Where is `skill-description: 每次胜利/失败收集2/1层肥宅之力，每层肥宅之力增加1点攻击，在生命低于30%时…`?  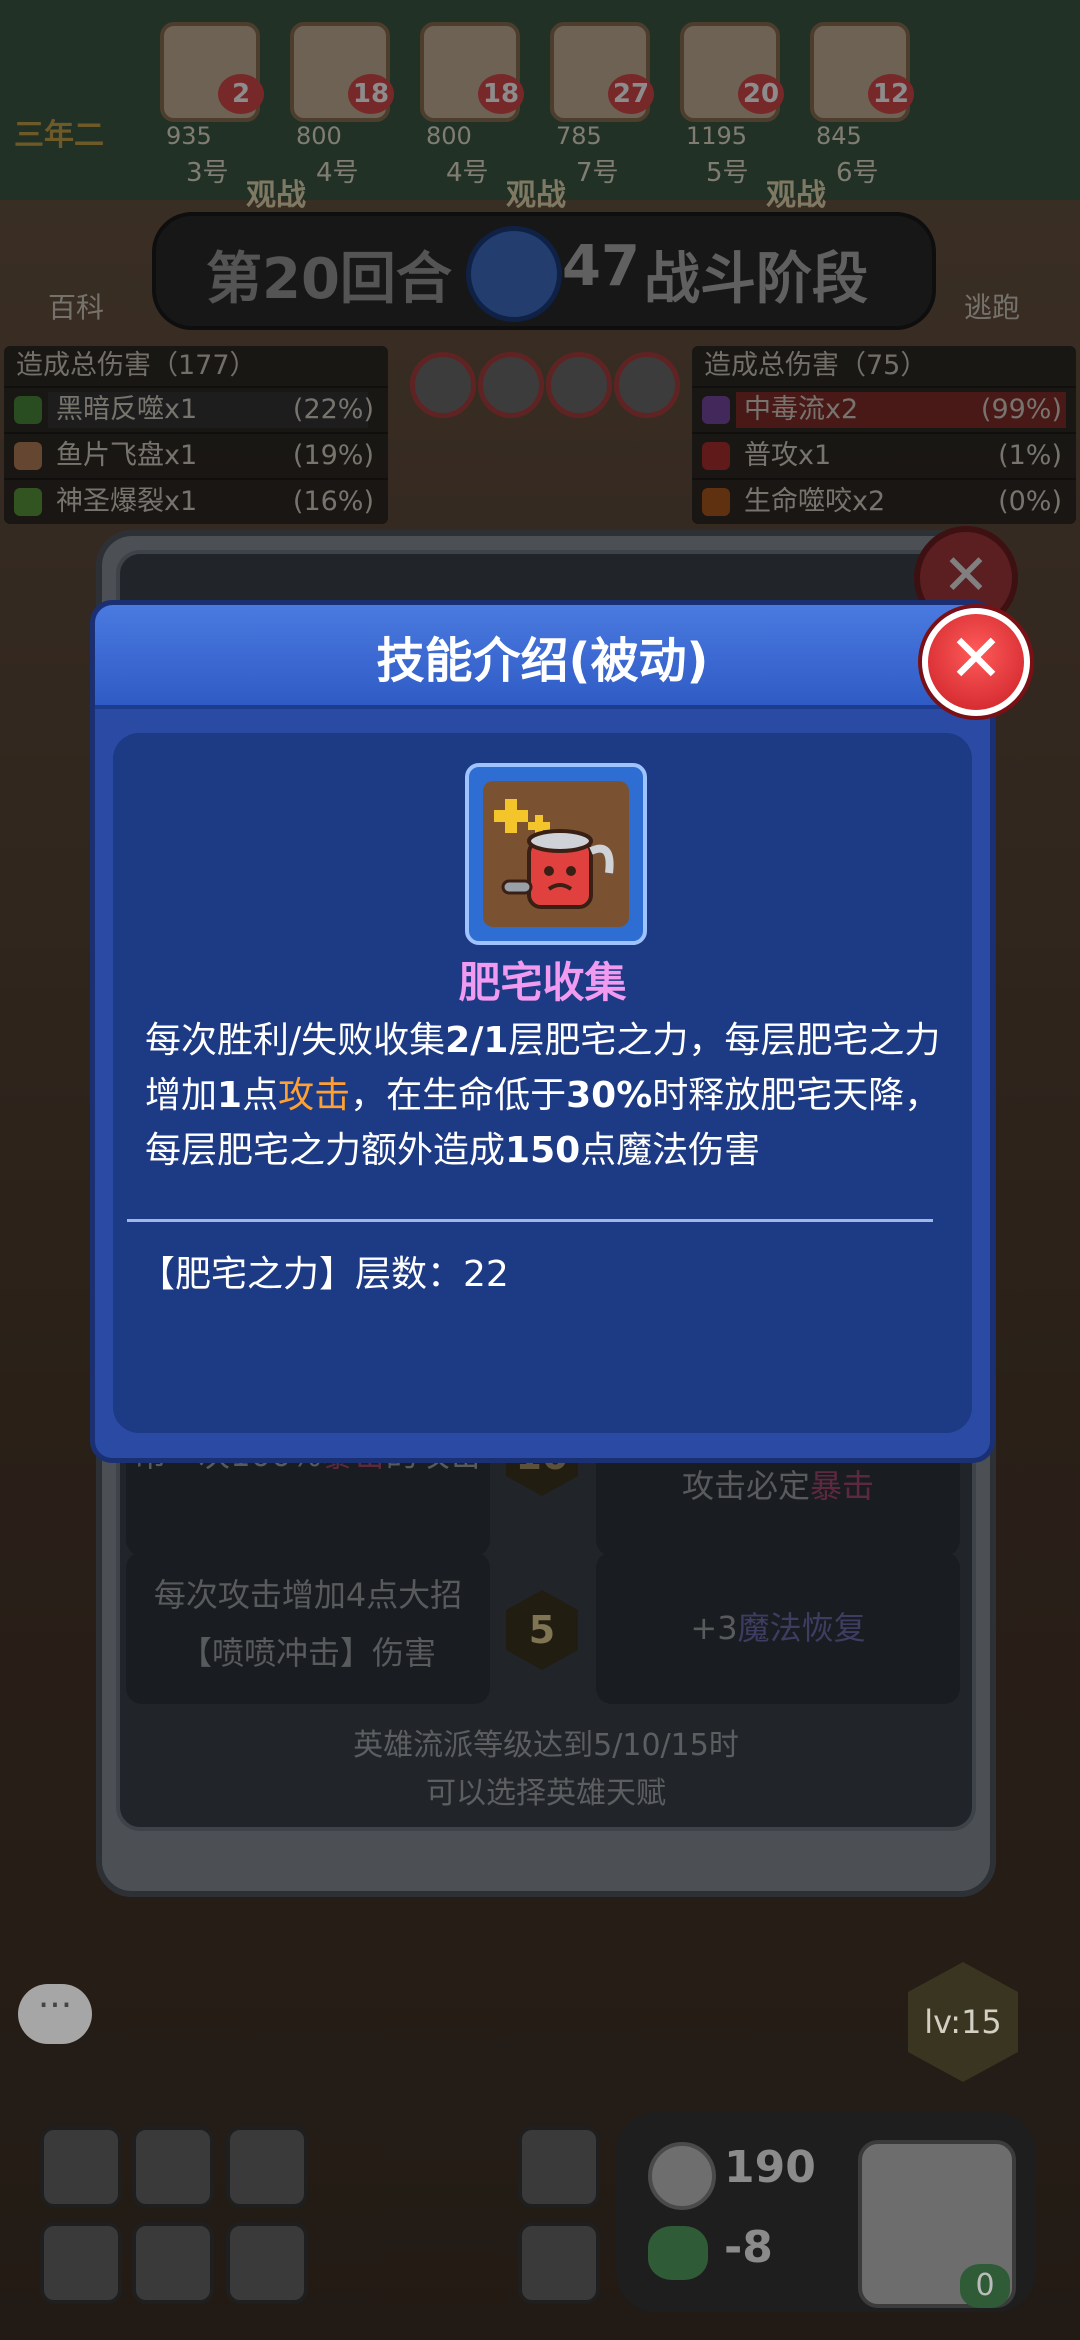 skill-description: 每次胜利/失败收集2/1层肥宅之力，每层肥宅之力增加1点攻击，在生命低于30%时… is located at coordinates (545, 1095).